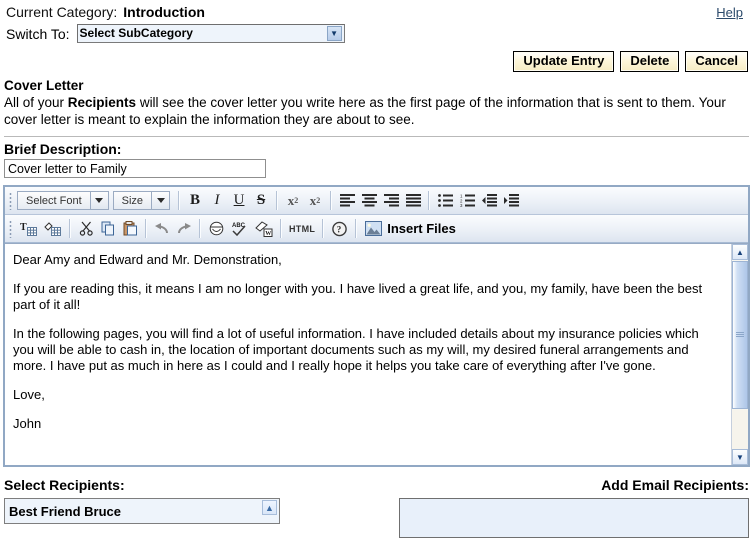 The width and height of the screenshot is (753, 542). I want to click on insert-table-icon: T, so click(29, 228).